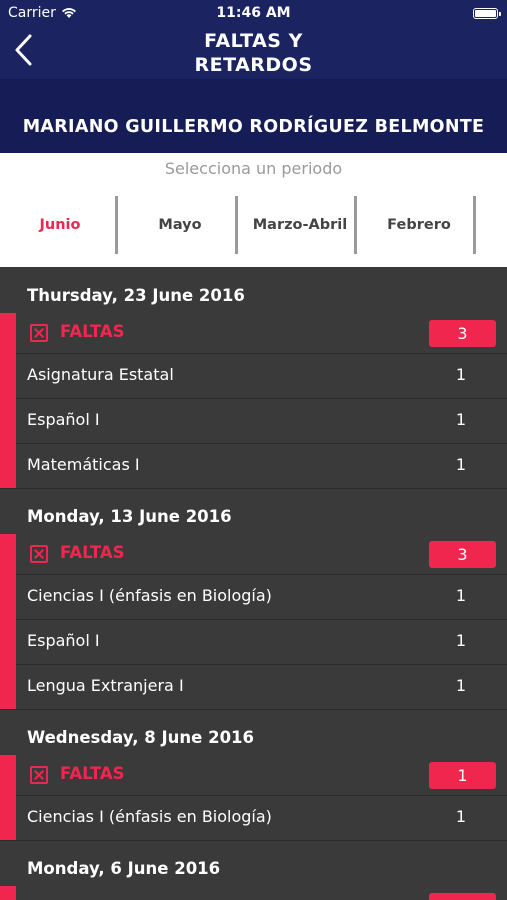 This screenshot has height=900, width=507. What do you see at coordinates (462, 896) in the screenshot?
I see `count-badge` at bounding box center [462, 896].